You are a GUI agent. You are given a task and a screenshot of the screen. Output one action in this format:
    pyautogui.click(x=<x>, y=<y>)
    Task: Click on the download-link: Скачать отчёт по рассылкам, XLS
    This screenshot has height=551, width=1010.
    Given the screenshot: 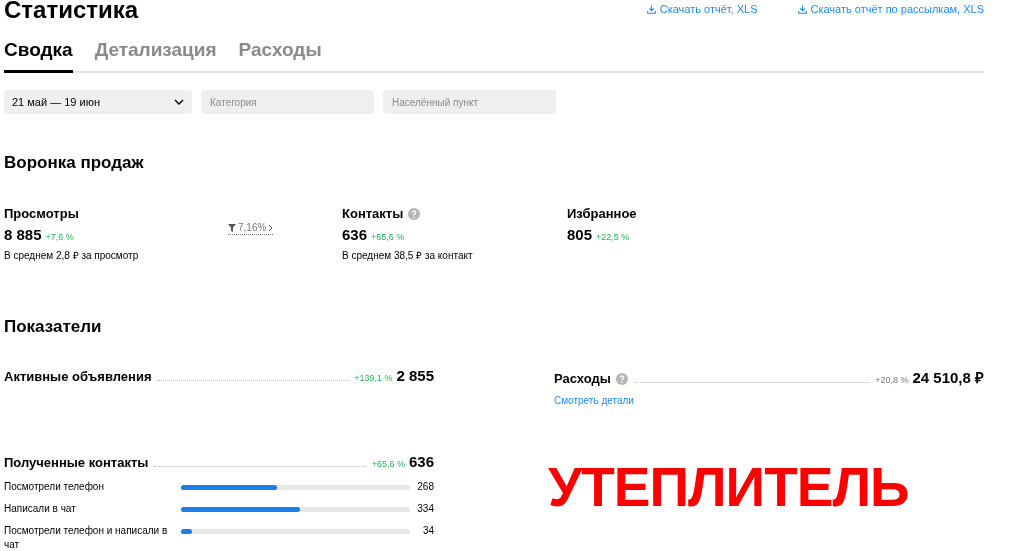 What is the action you would take?
    pyautogui.click(x=890, y=9)
    